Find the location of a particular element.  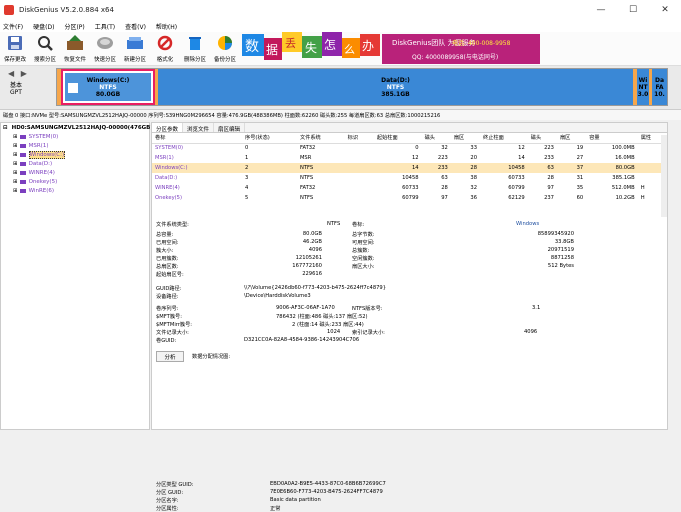

expand-icon: ⊟ is located at coordinates (5, 128).